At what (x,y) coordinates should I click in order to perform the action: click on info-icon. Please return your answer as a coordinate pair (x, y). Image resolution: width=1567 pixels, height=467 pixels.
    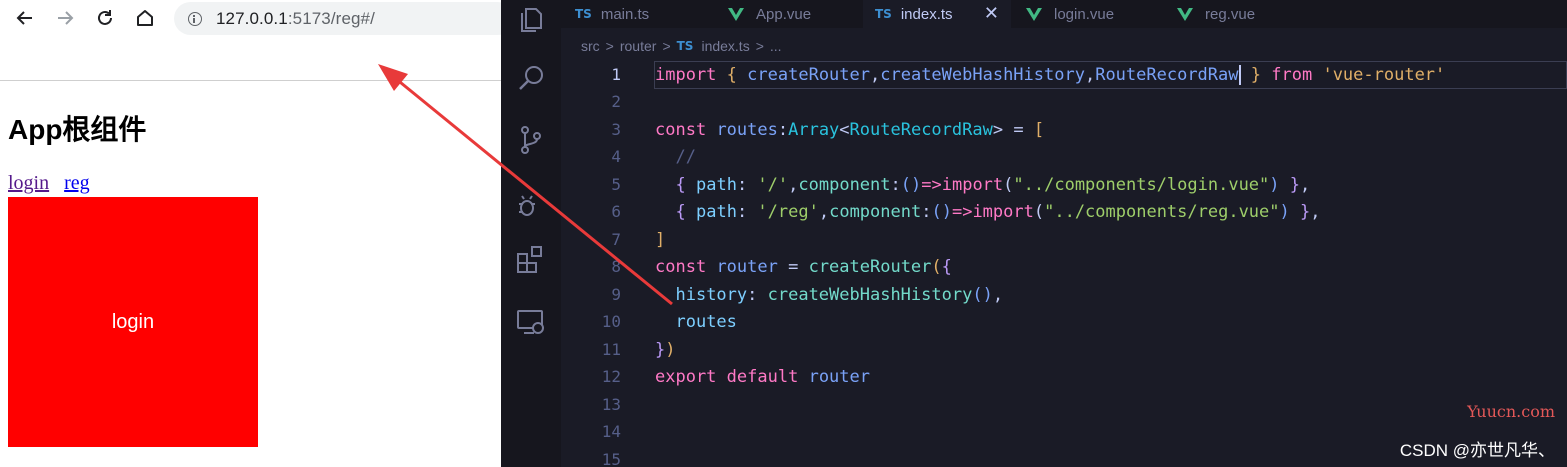
    Looking at the image, I should click on (195, 18).